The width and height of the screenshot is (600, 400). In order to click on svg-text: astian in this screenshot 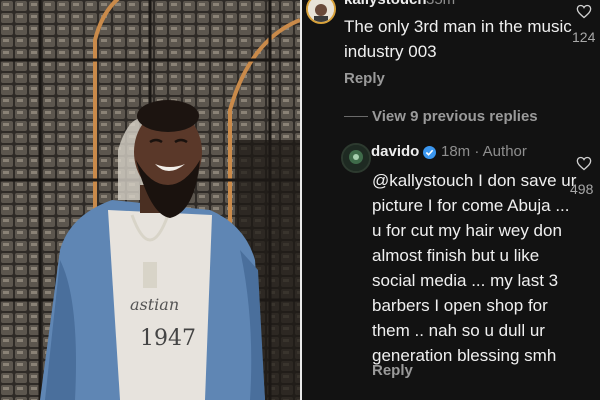, I will do `click(154, 304)`.